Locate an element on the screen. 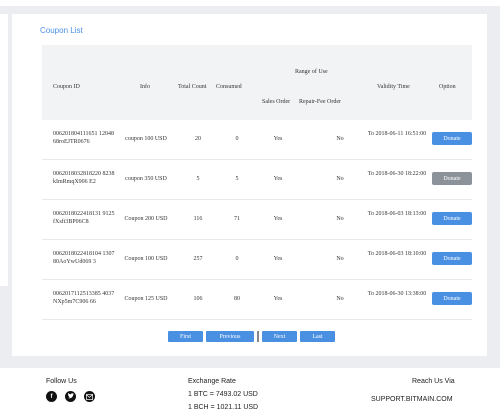 The image size is (500, 415). next-page-button: Next is located at coordinates (279, 336).